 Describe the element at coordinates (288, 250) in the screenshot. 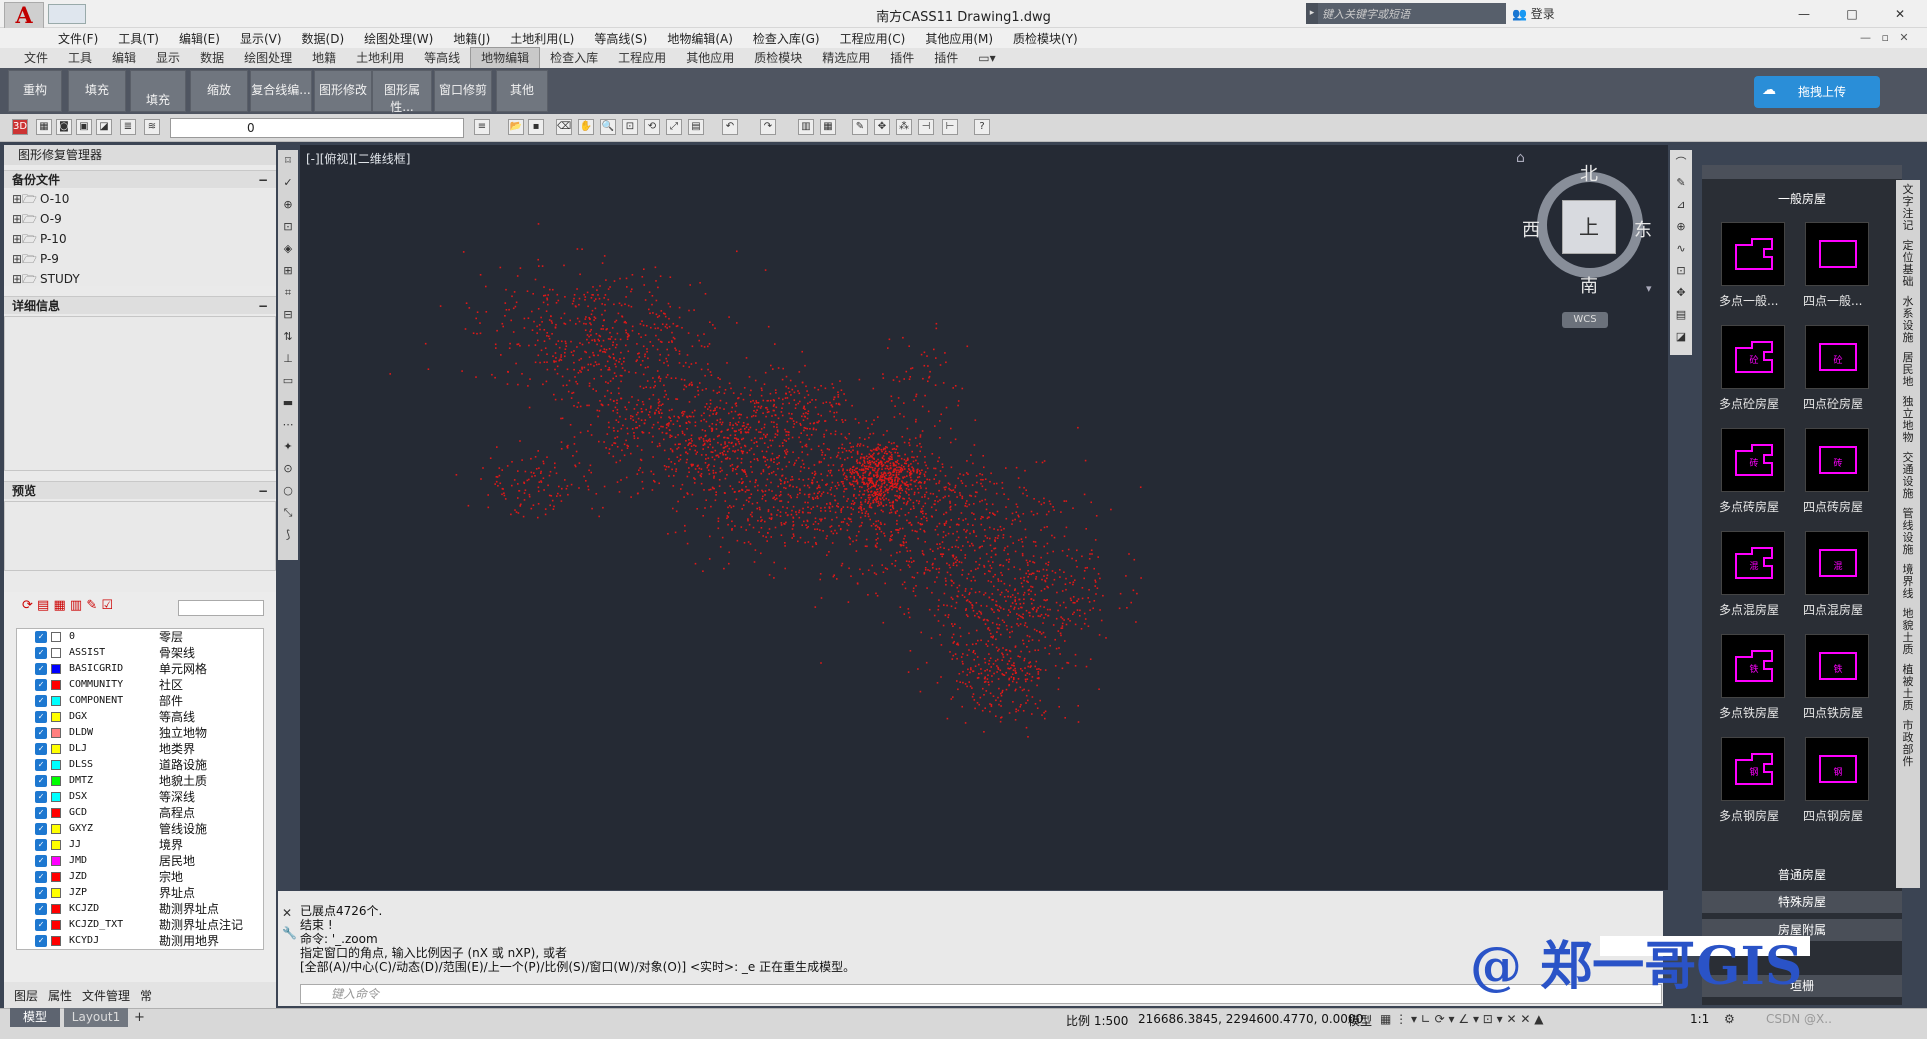

I see `draw-tool-icon: ◈` at that location.